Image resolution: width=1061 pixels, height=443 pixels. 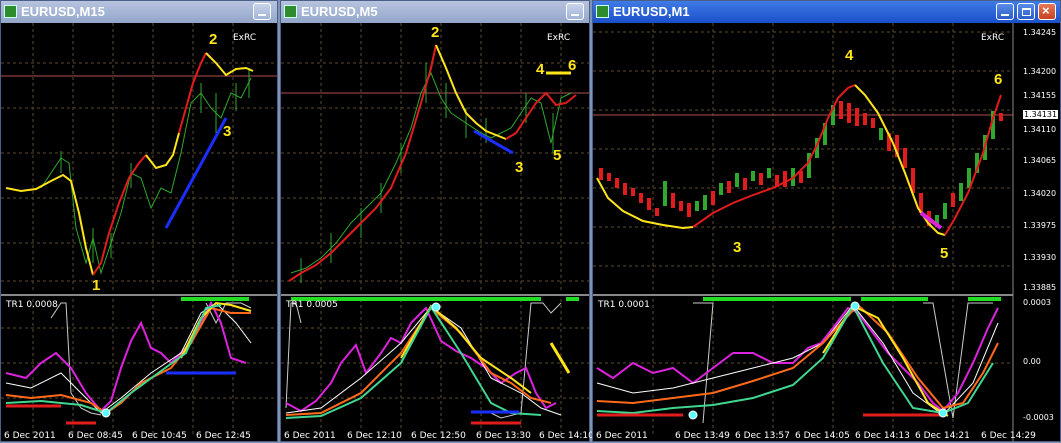 What do you see at coordinates (1040, 193) in the screenshot?
I see `price-axis-label: 1.34020` at bounding box center [1040, 193].